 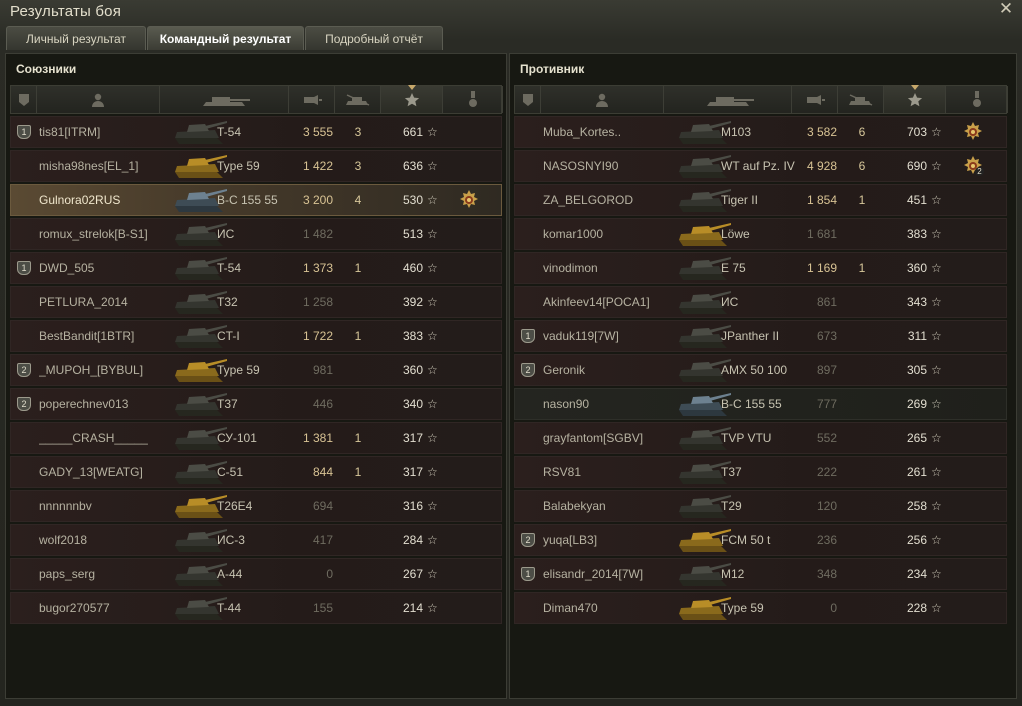 What do you see at coordinates (916, 370) in the screenshot?
I see `xp-value: 305` at bounding box center [916, 370].